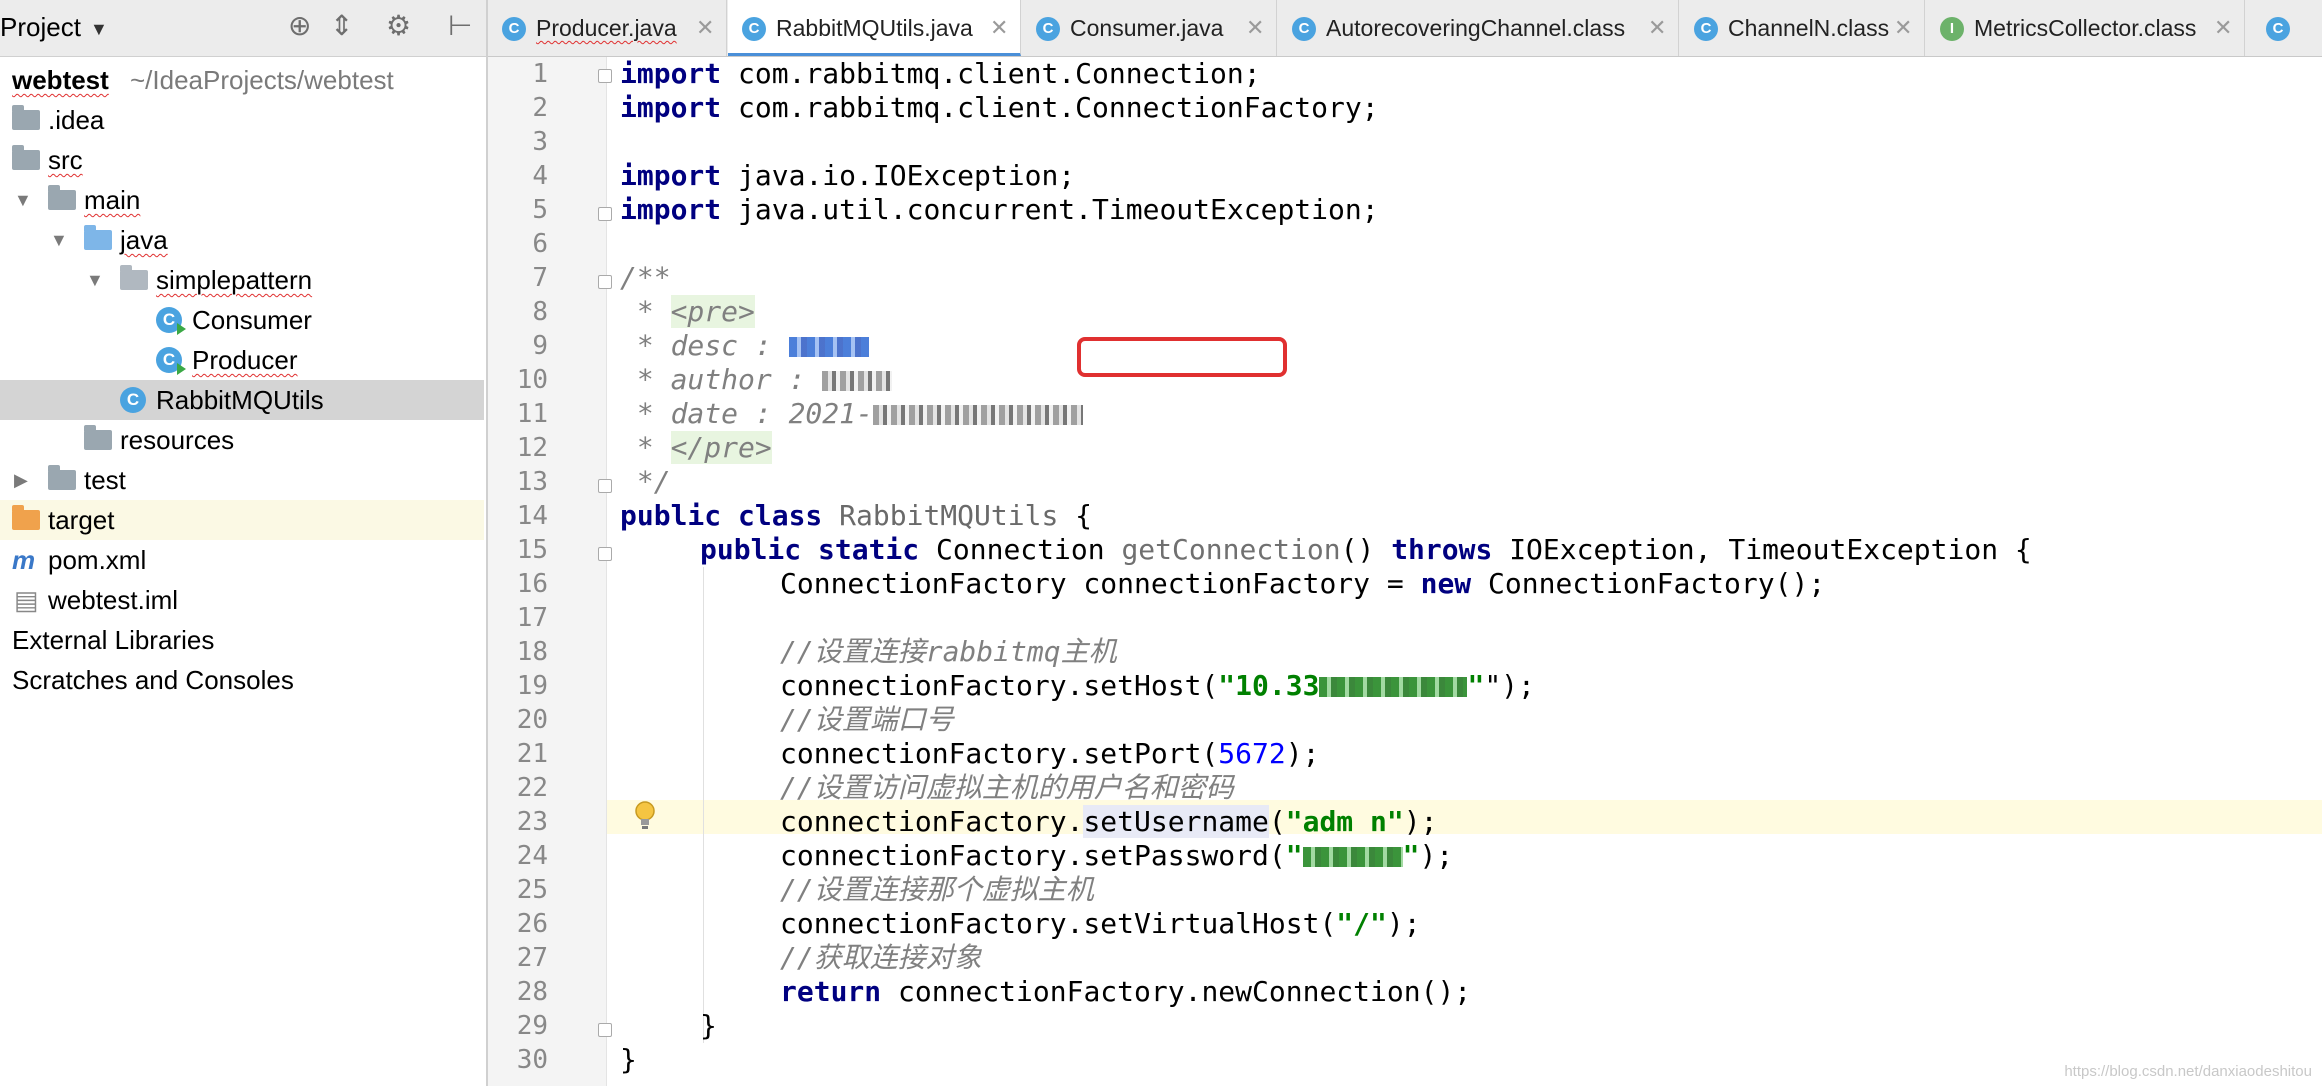  What do you see at coordinates (671, 73) in the screenshot?
I see `keyword: import` at bounding box center [671, 73].